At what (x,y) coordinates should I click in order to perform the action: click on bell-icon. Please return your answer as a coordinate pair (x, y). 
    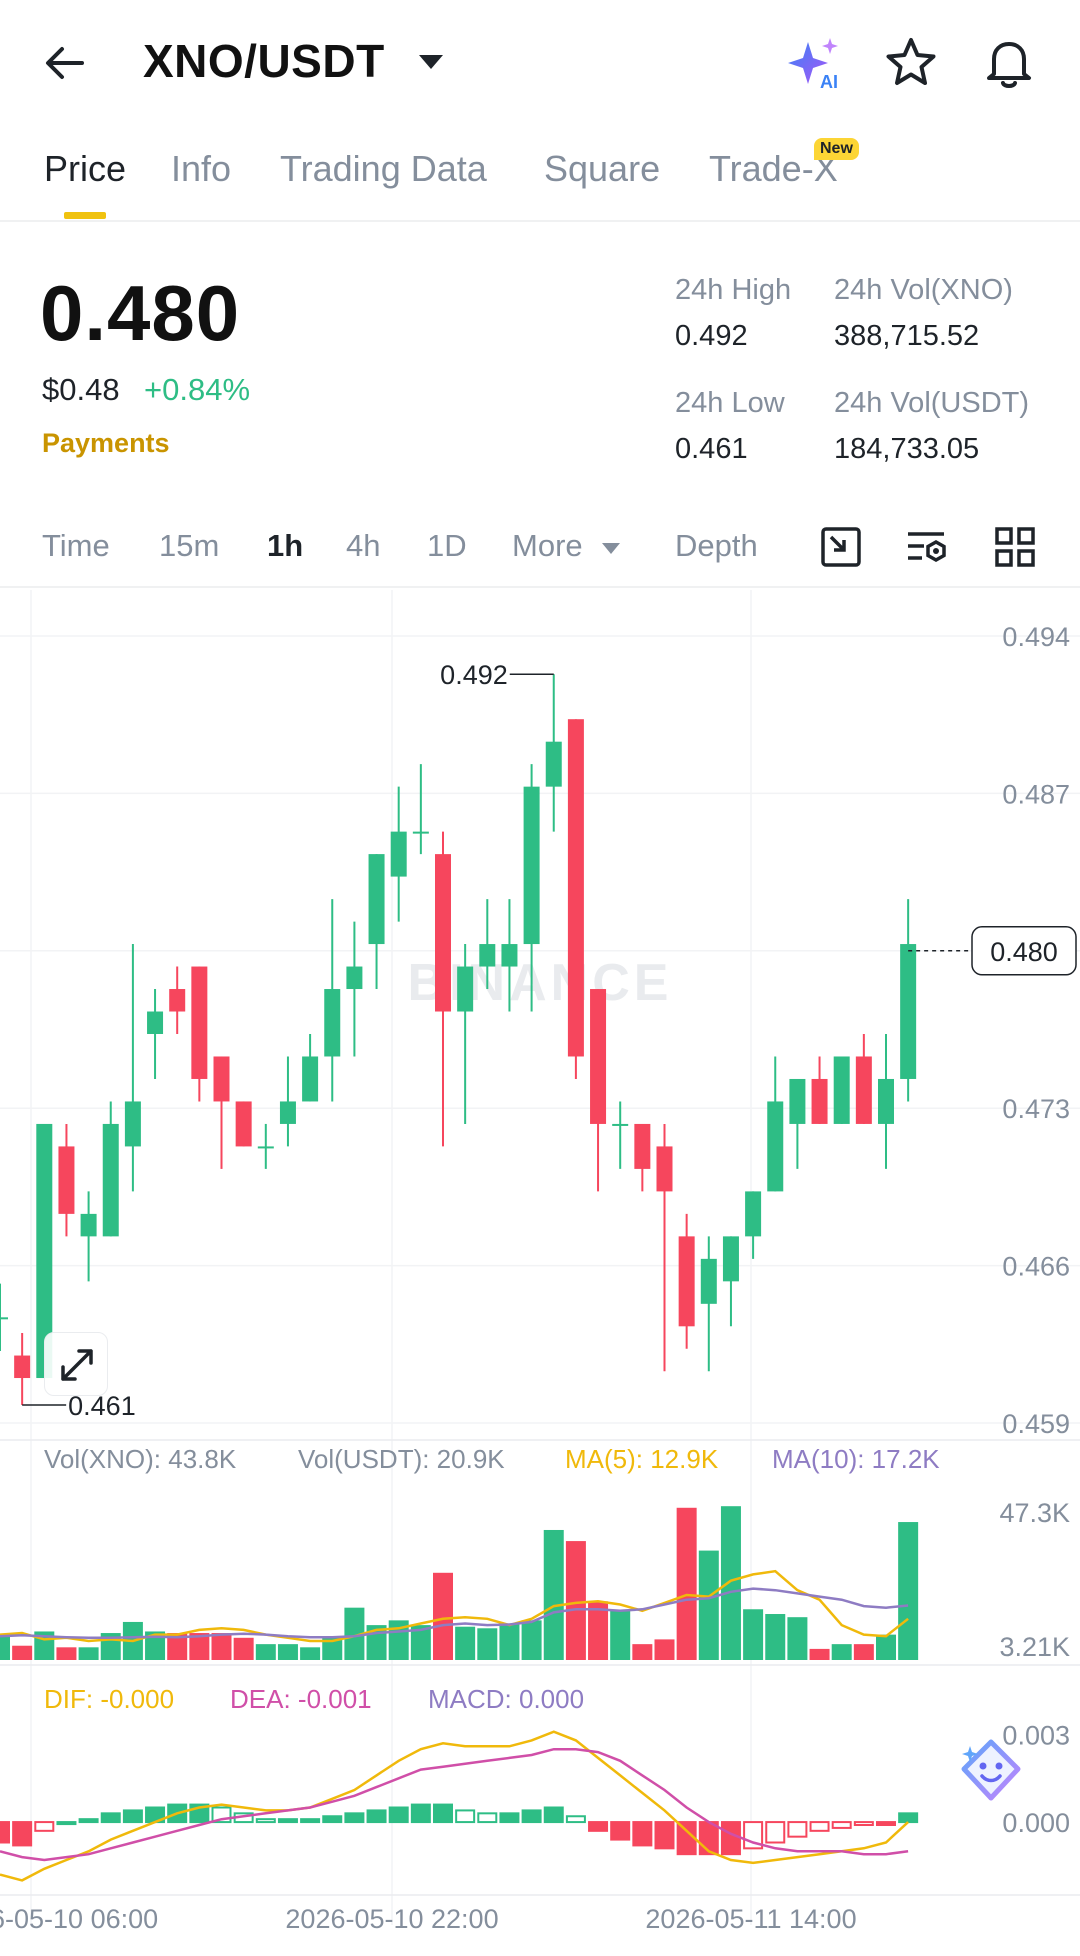
    Looking at the image, I should click on (1009, 63).